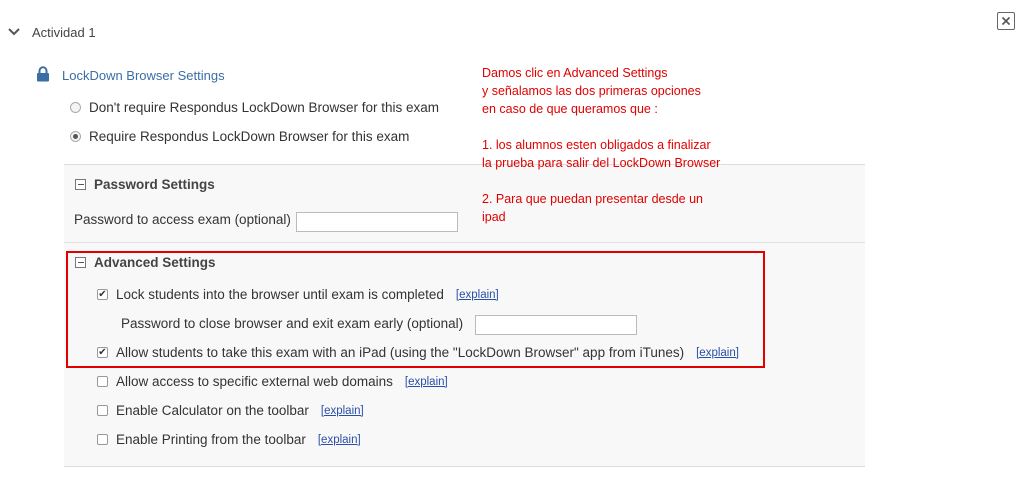 This screenshot has height=482, width=1024. Describe the element at coordinates (43, 75) in the screenshot. I see `lock-icon` at that location.